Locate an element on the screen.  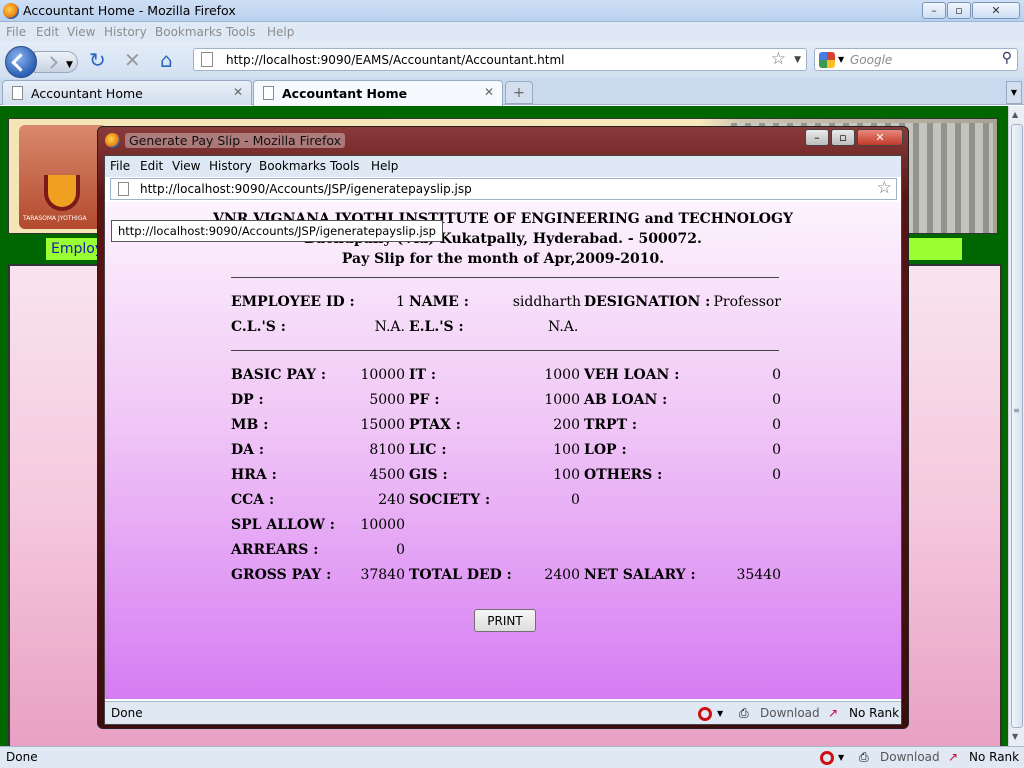
popup-minimize-button: – is located at coordinates (817, 137).